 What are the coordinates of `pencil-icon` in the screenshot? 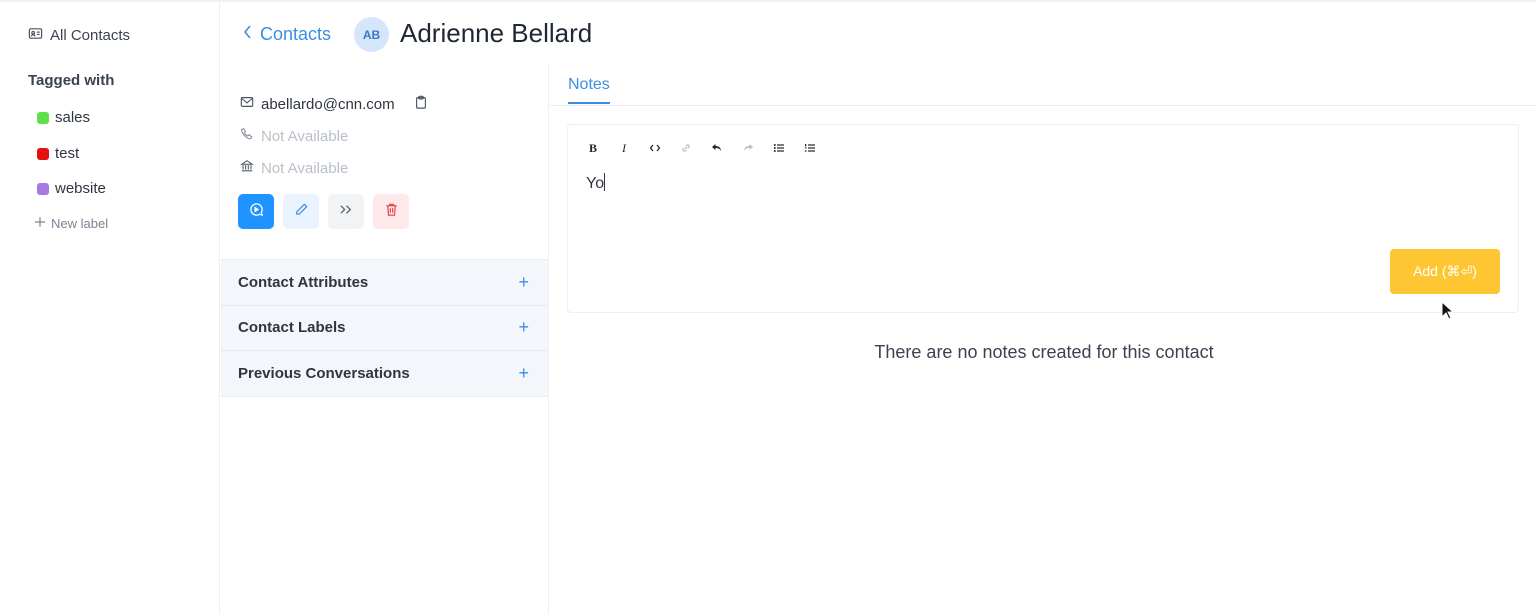 It's located at (301, 212).